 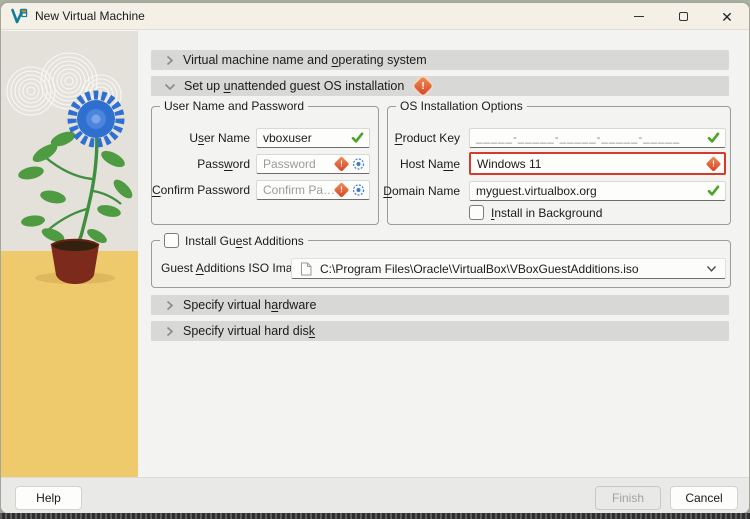 I want to click on help-button: Help, so click(x=48, y=498).